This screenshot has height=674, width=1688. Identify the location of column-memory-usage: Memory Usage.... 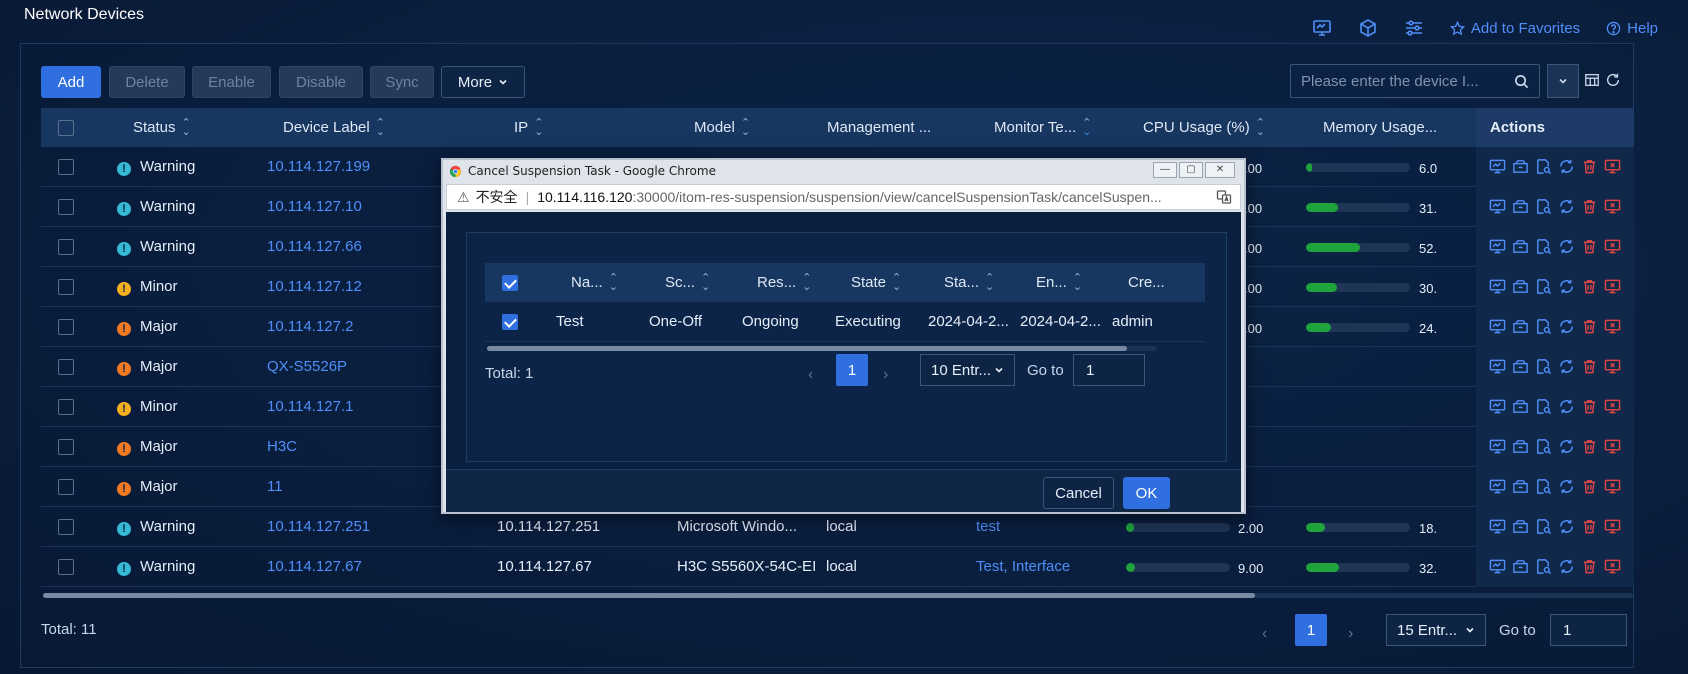
(1380, 127).